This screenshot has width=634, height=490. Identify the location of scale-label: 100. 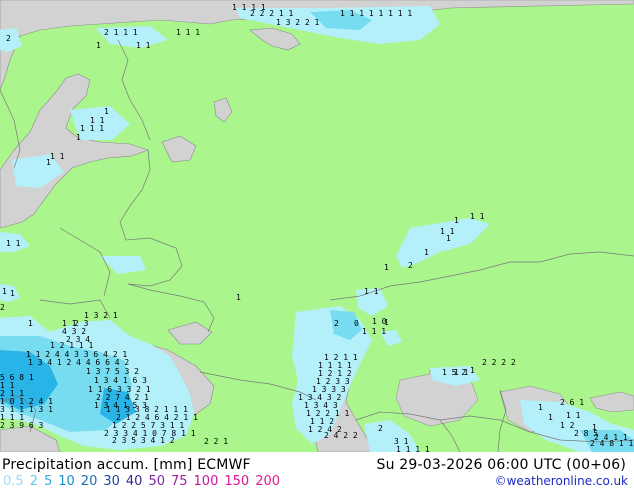
(206, 481).